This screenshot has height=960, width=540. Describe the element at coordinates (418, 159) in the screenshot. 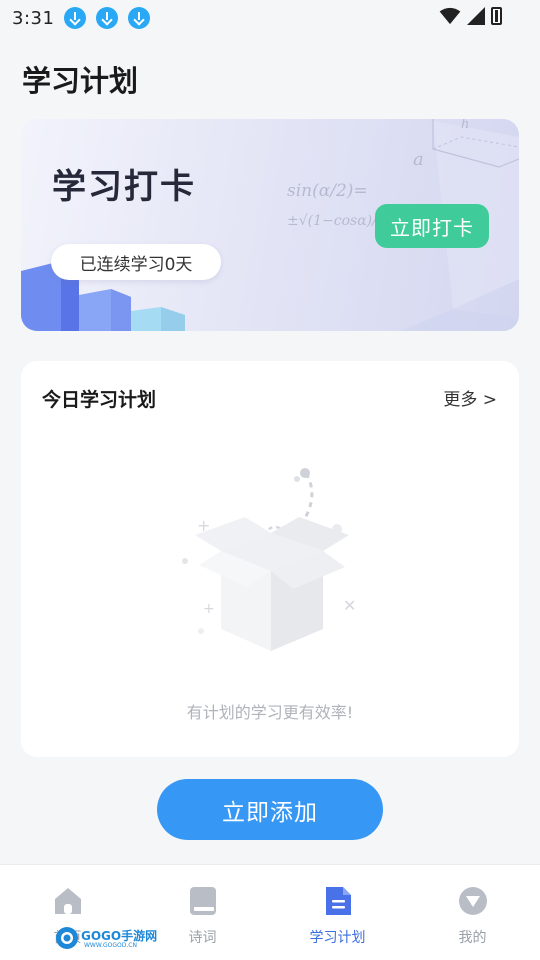

I see `formula-letter: a` at that location.